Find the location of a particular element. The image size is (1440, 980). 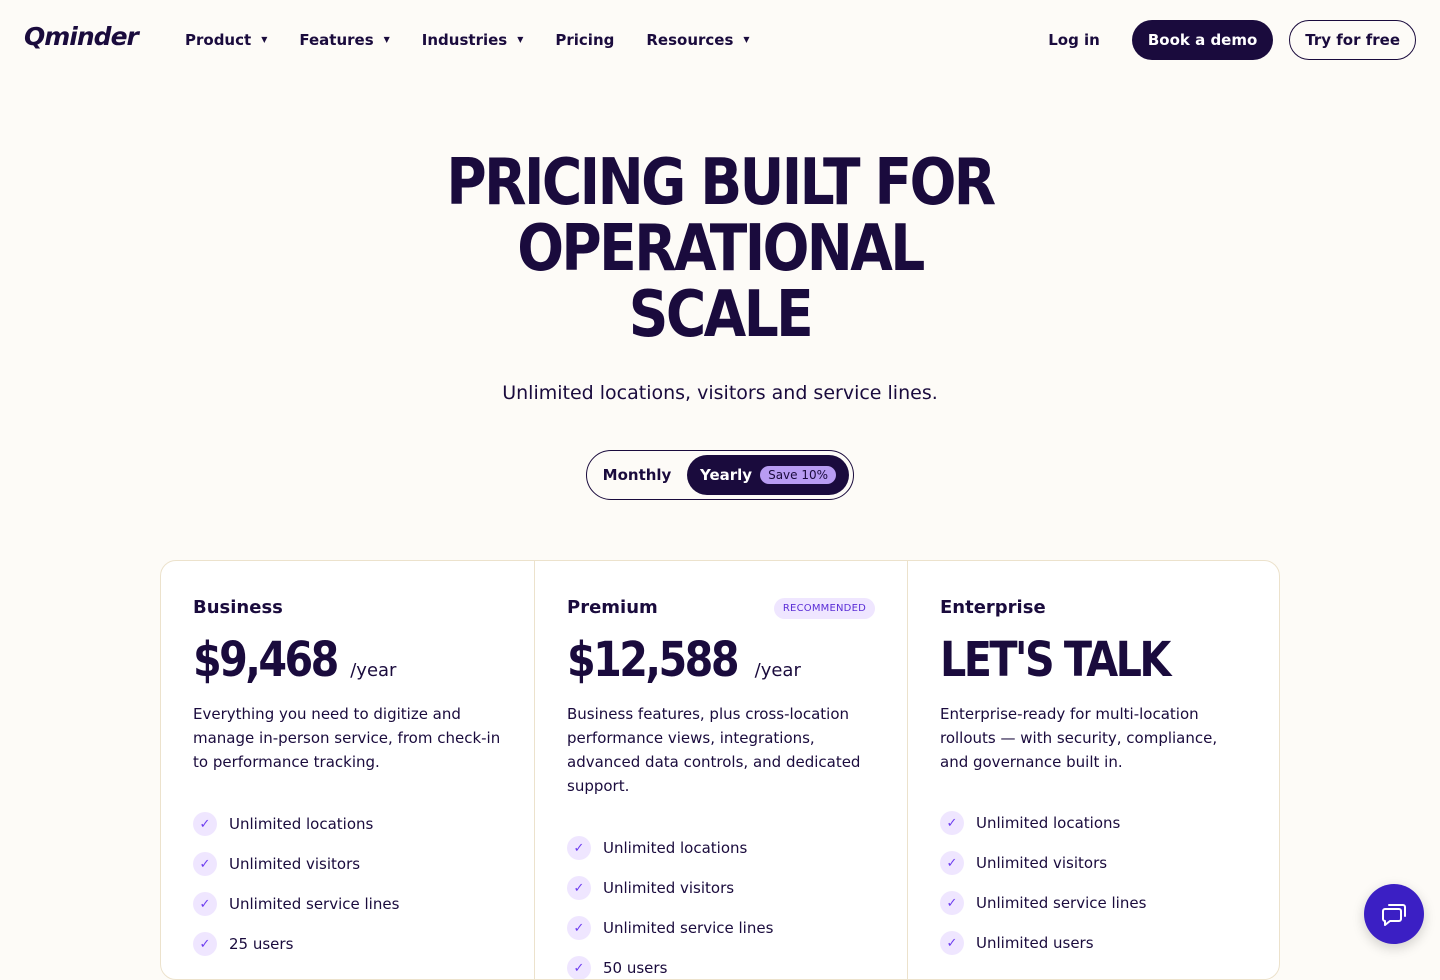

menu-item-industries: Industries ▼ is located at coordinates (473, 40).